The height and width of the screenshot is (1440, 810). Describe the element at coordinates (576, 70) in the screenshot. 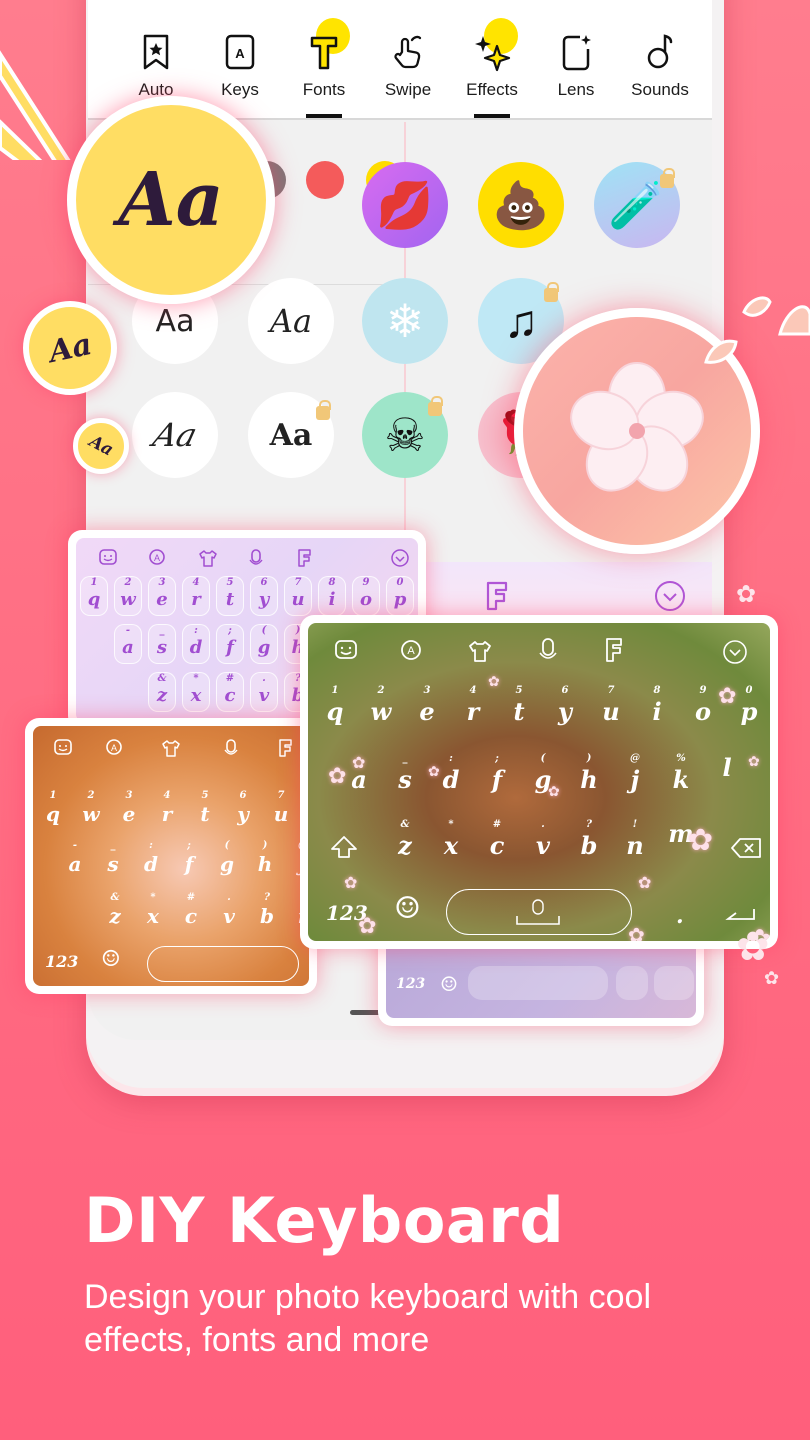

I see `tab-lens: Lens` at that location.